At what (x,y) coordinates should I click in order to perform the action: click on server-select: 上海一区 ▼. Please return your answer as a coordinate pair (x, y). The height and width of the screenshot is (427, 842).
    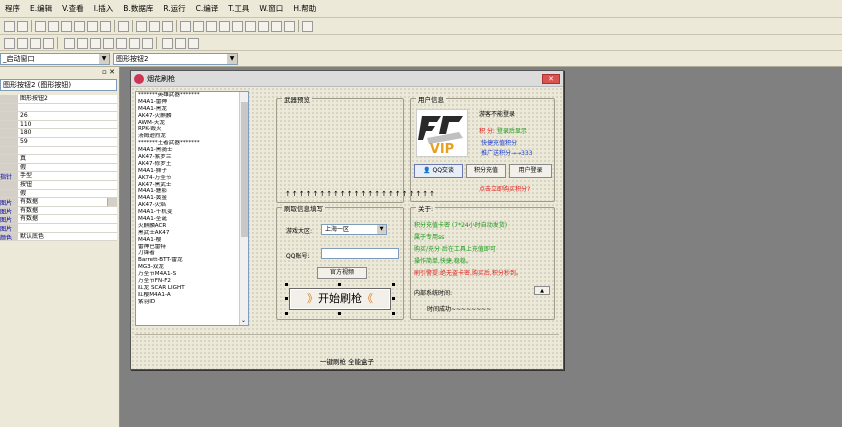
    Looking at the image, I should click on (354, 229).